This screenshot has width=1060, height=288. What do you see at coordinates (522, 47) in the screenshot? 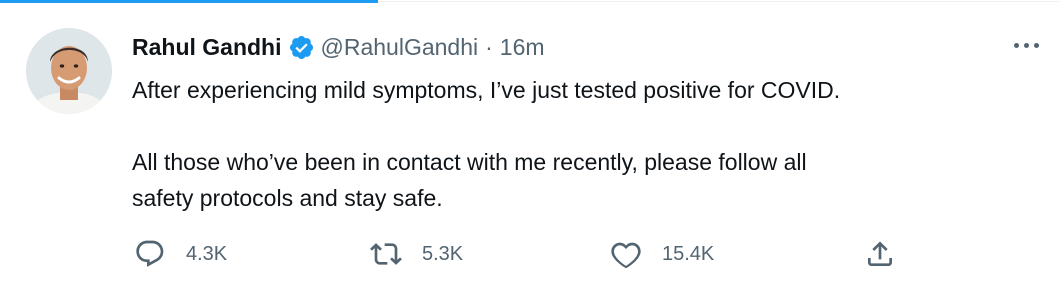
I see `timestamp: 16m` at bounding box center [522, 47].